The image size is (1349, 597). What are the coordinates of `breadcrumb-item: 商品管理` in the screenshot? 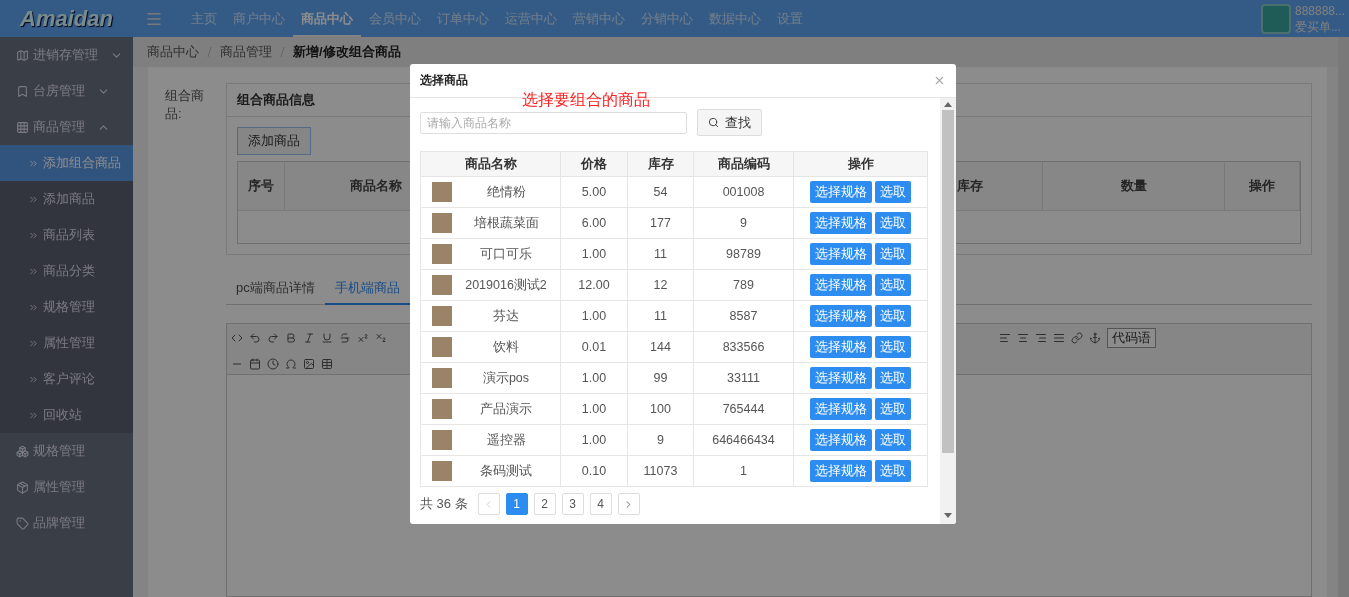 It's located at (246, 52).